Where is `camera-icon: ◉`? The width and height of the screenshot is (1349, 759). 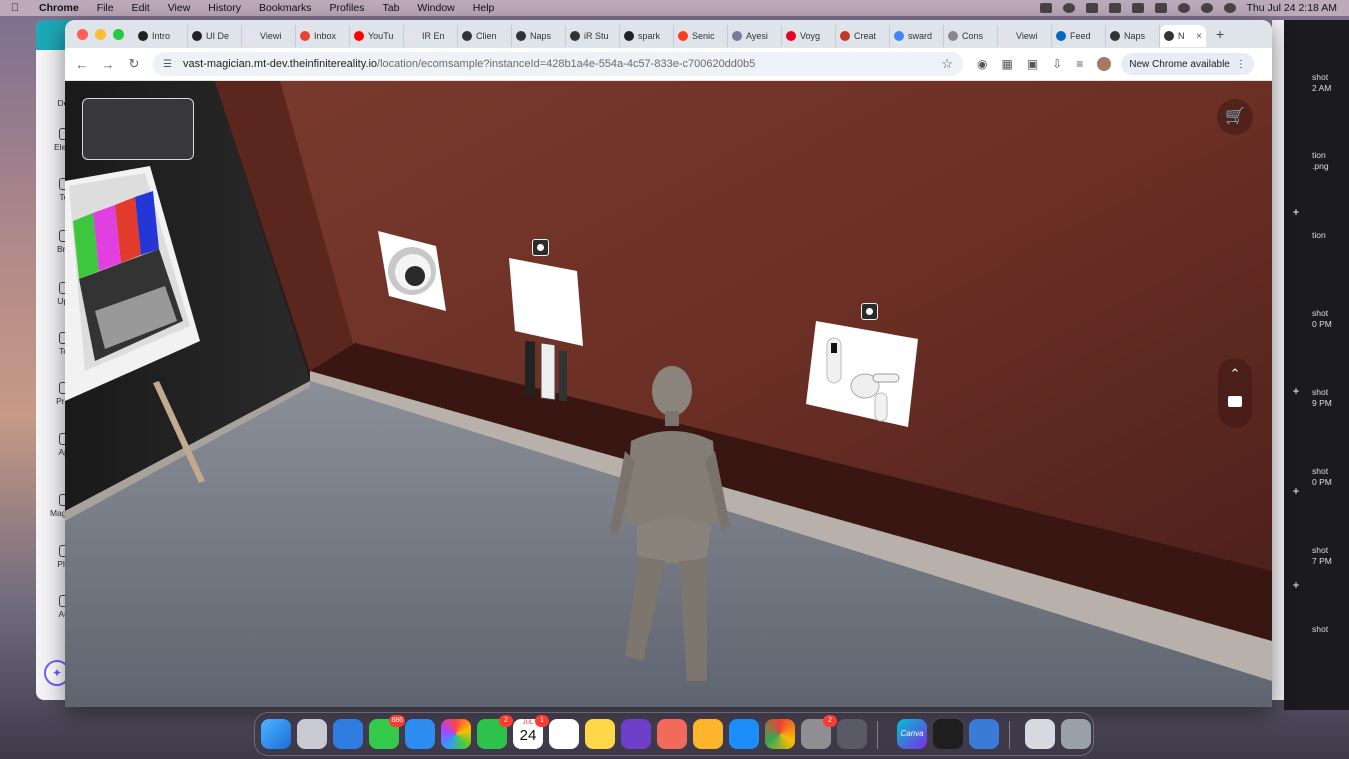 camera-icon: ◉ is located at coordinates (982, 64).